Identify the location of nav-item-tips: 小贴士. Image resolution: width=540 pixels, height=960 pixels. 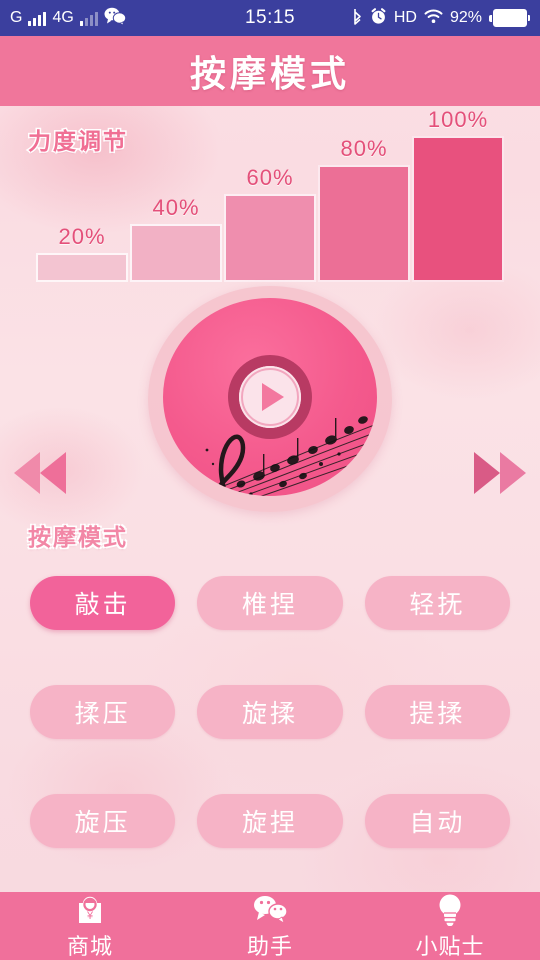
(450, 925).